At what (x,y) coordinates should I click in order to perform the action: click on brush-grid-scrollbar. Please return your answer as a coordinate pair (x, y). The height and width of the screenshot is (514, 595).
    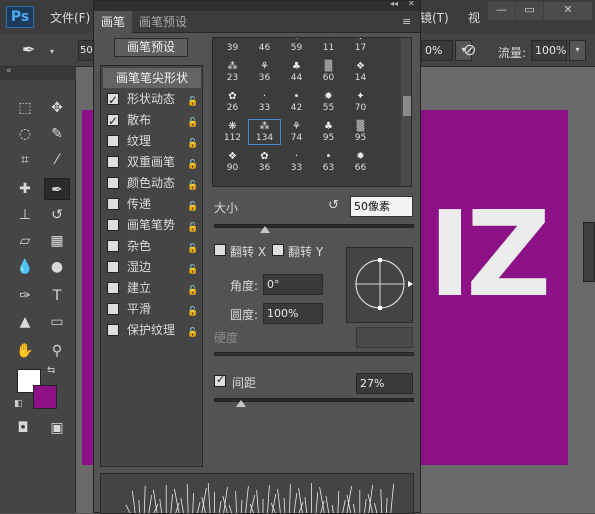
    Looking at the image, I should click on (406, 112).